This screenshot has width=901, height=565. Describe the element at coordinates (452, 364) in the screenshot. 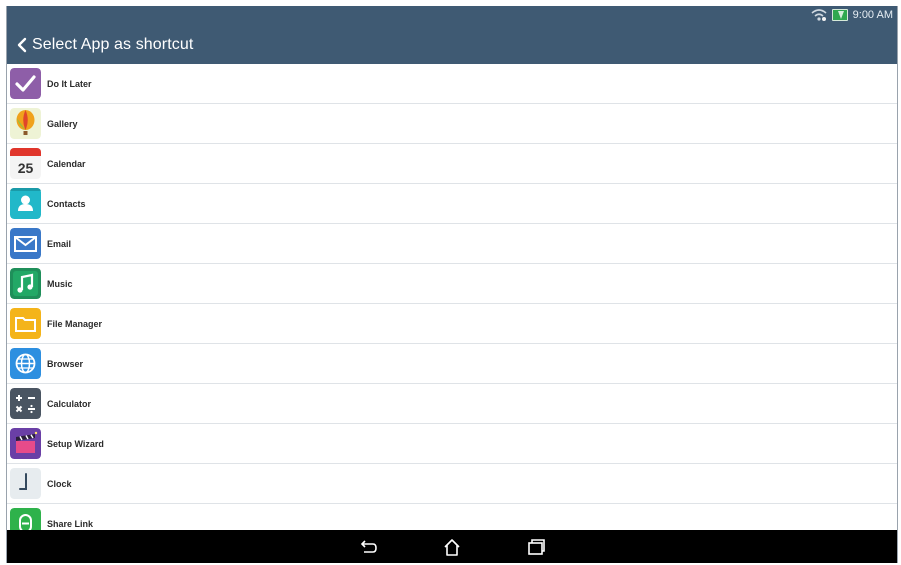

I see `app-item-browser: Browser` at that location.